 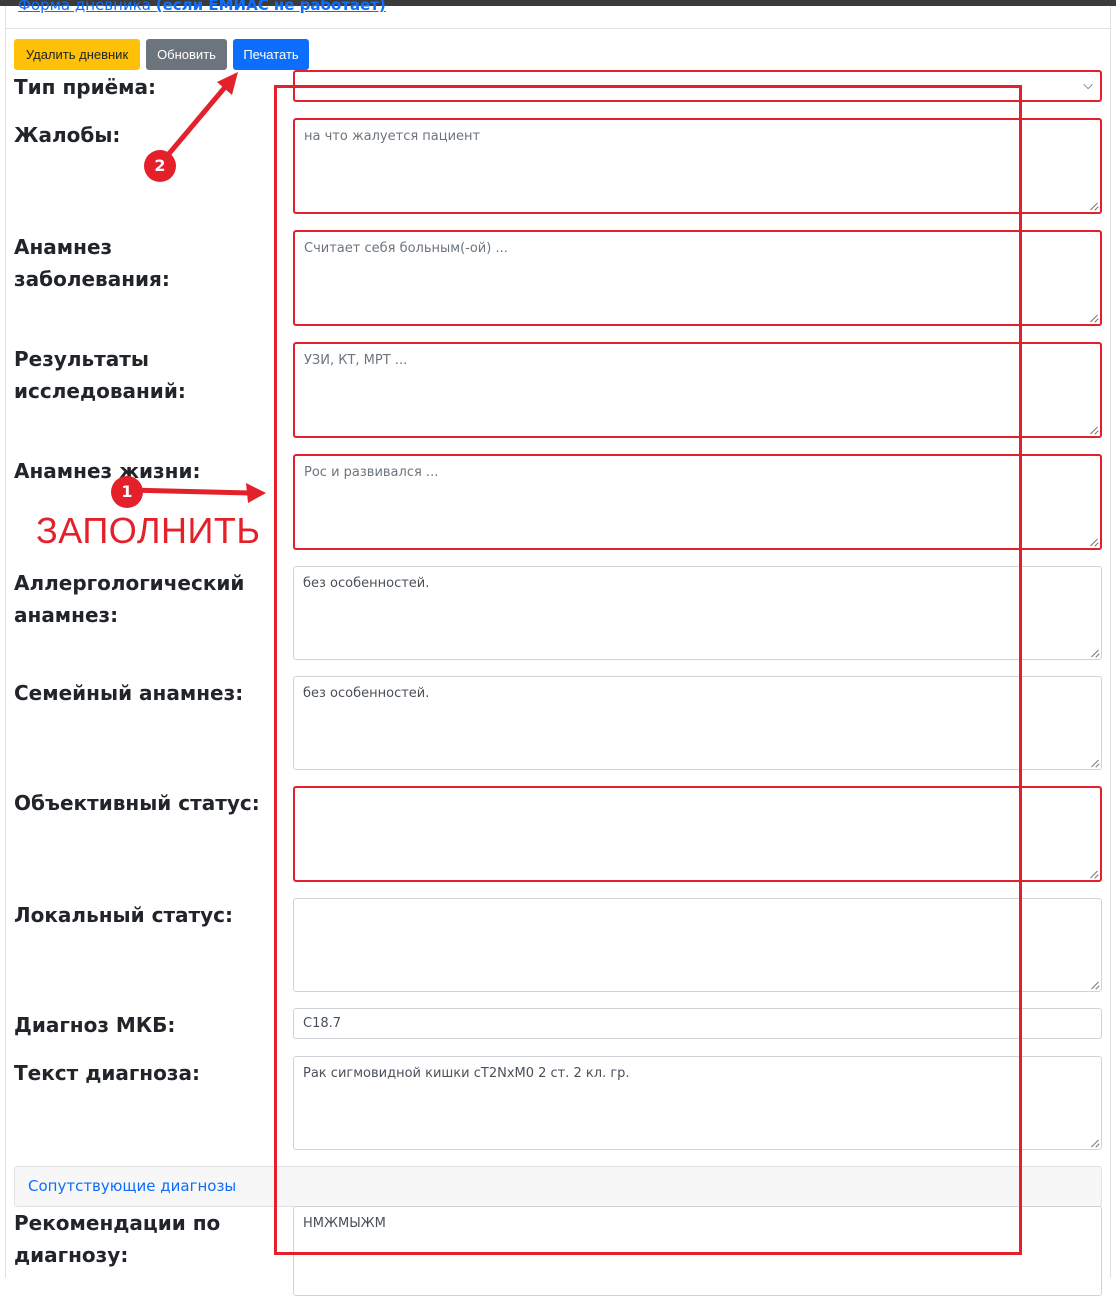 I want to click on step-badge-2: 2, so click(x=160, y=166).